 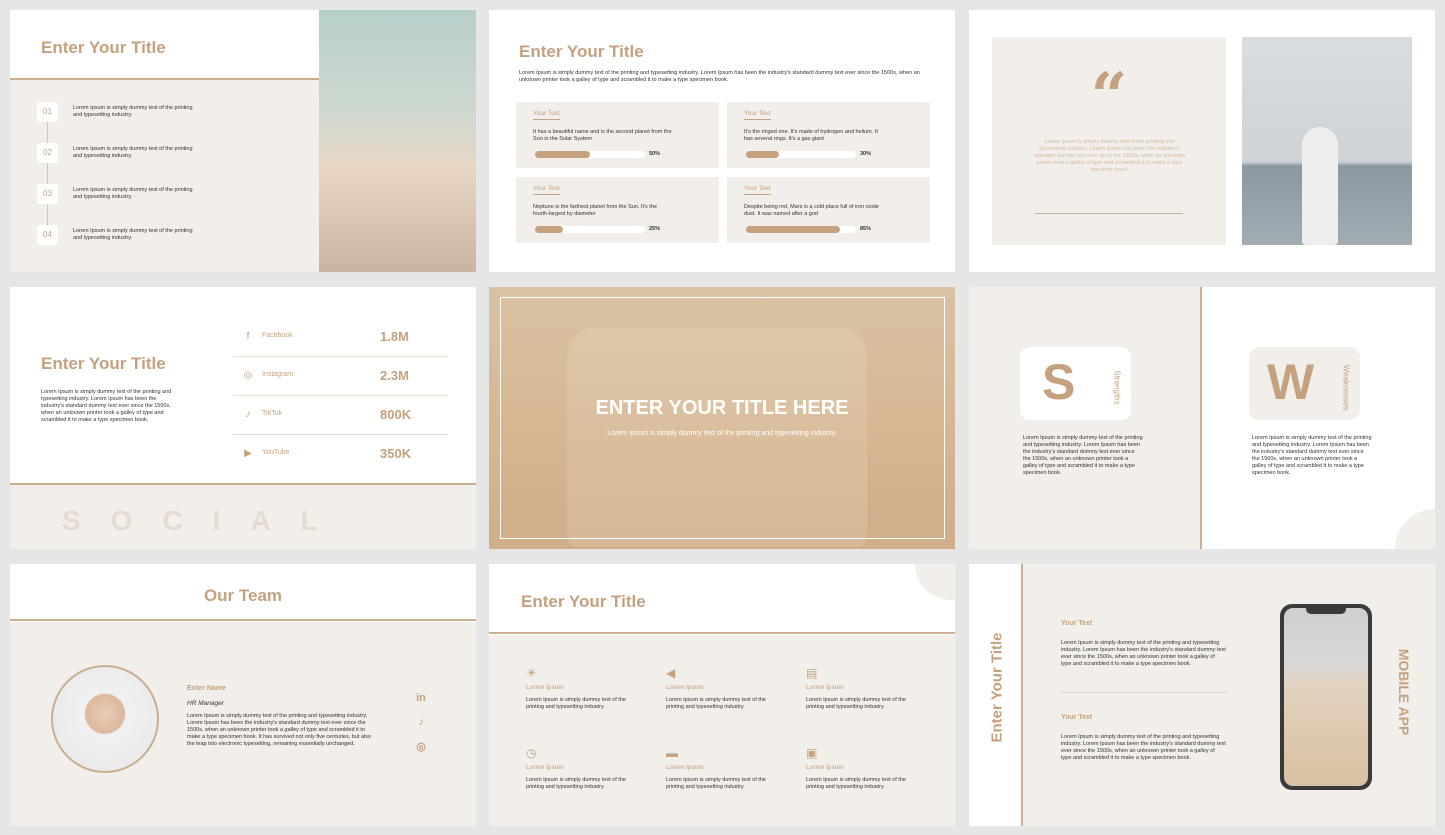 I want to click on facebook-icon: f, so click(x=248, y=336).